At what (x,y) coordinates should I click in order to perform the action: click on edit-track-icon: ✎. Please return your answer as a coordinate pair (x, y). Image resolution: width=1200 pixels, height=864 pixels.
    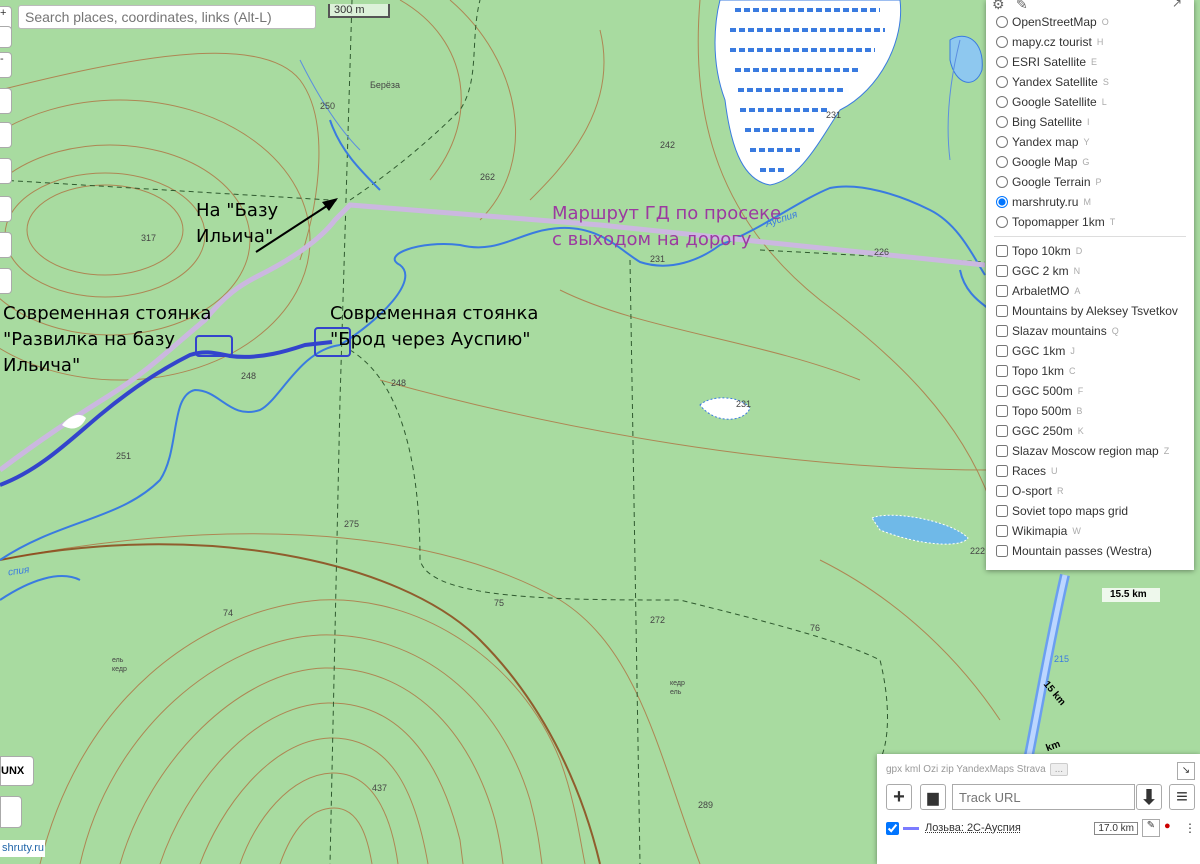
    Looking at the image, I should click on (1151, 828).